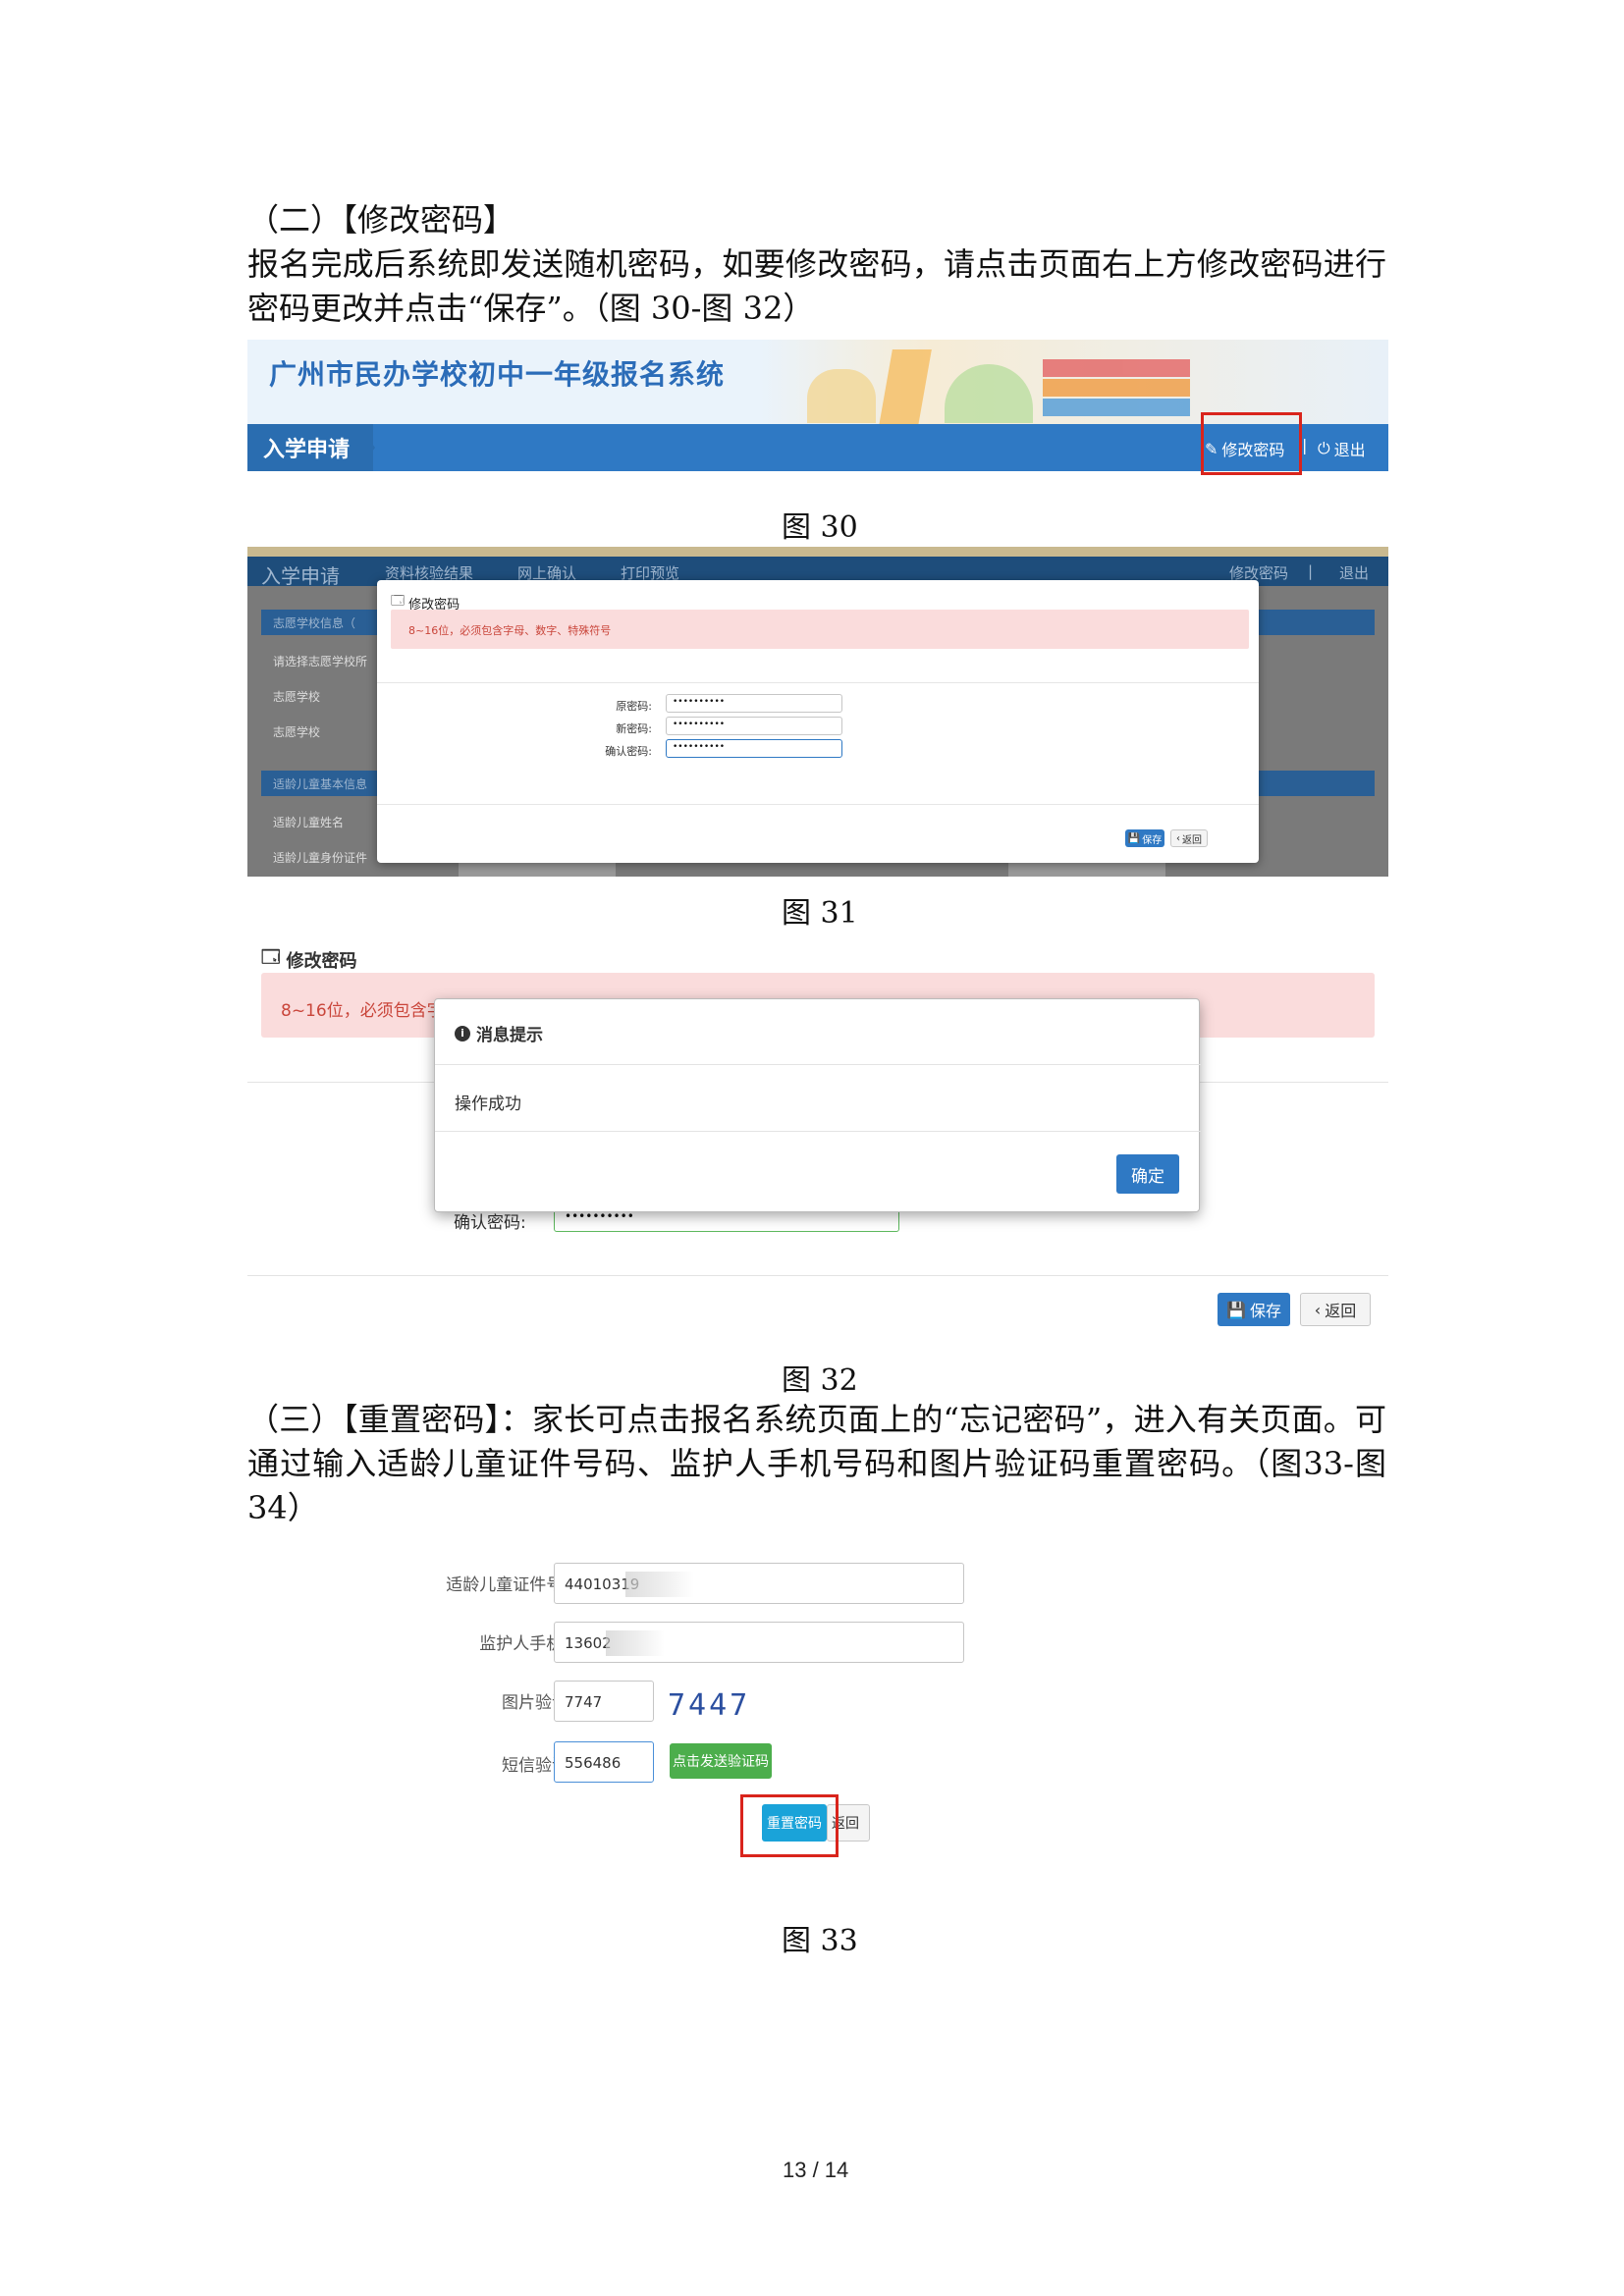 This screenshot has height=2296, width=1624. What do you see at coordinates (314, 623) in the screenshot?
I see `bg-section-title: 志愿学校信息（` at bounding box center [314, 623].